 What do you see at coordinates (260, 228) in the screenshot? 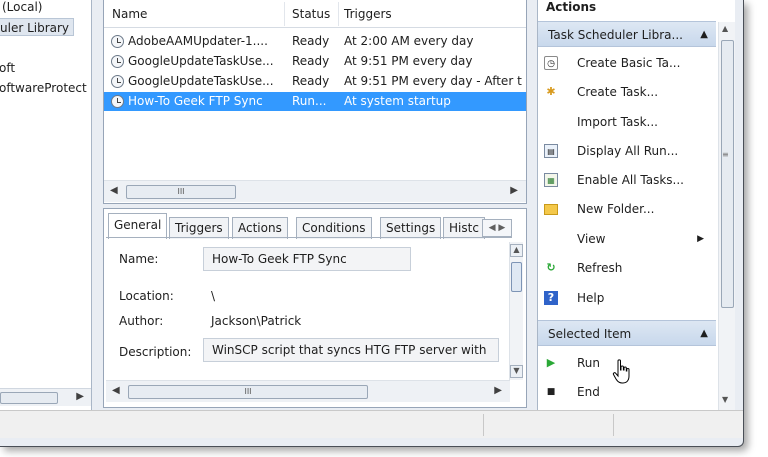
I see `tab-actions: Actions` at bounding box center [260, 228].